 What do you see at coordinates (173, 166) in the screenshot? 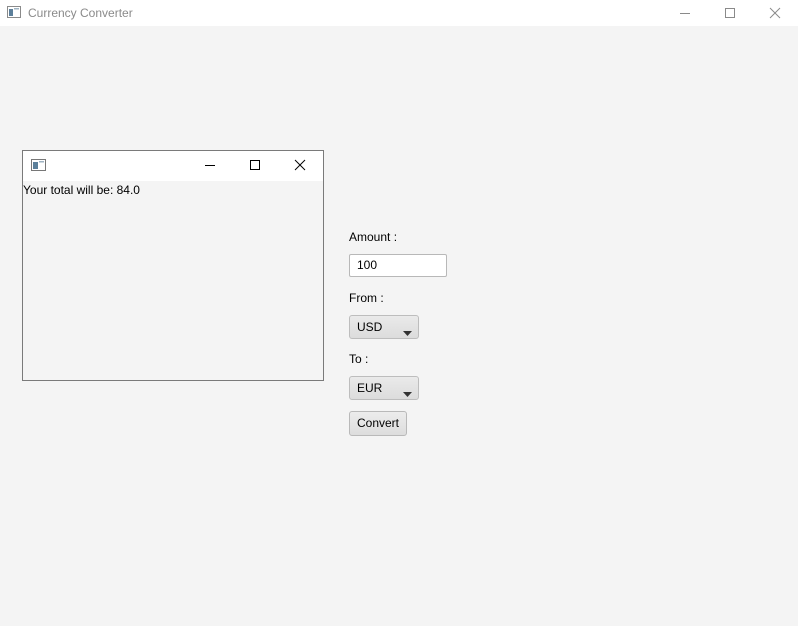
I see `dialog-title-bar` at bounding box center [173, 166].